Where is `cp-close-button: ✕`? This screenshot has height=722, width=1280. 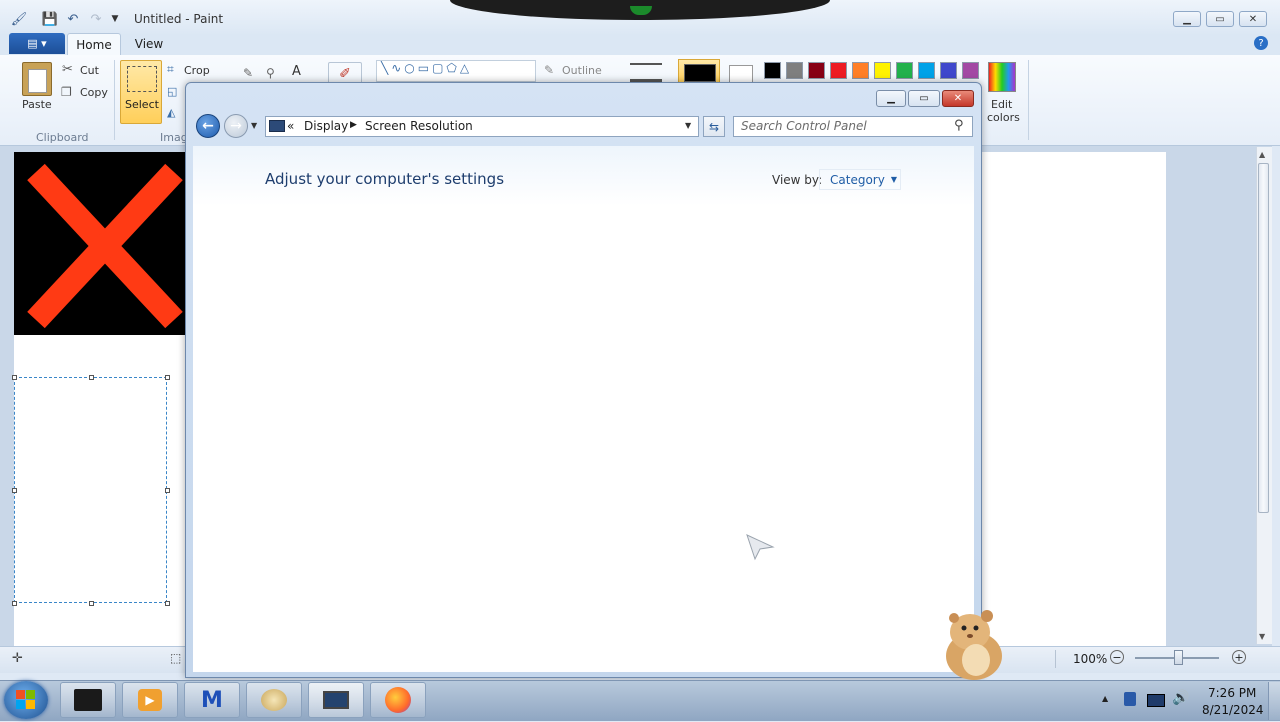 cp-close-button: ✕ is located at coordinates (958, 98).